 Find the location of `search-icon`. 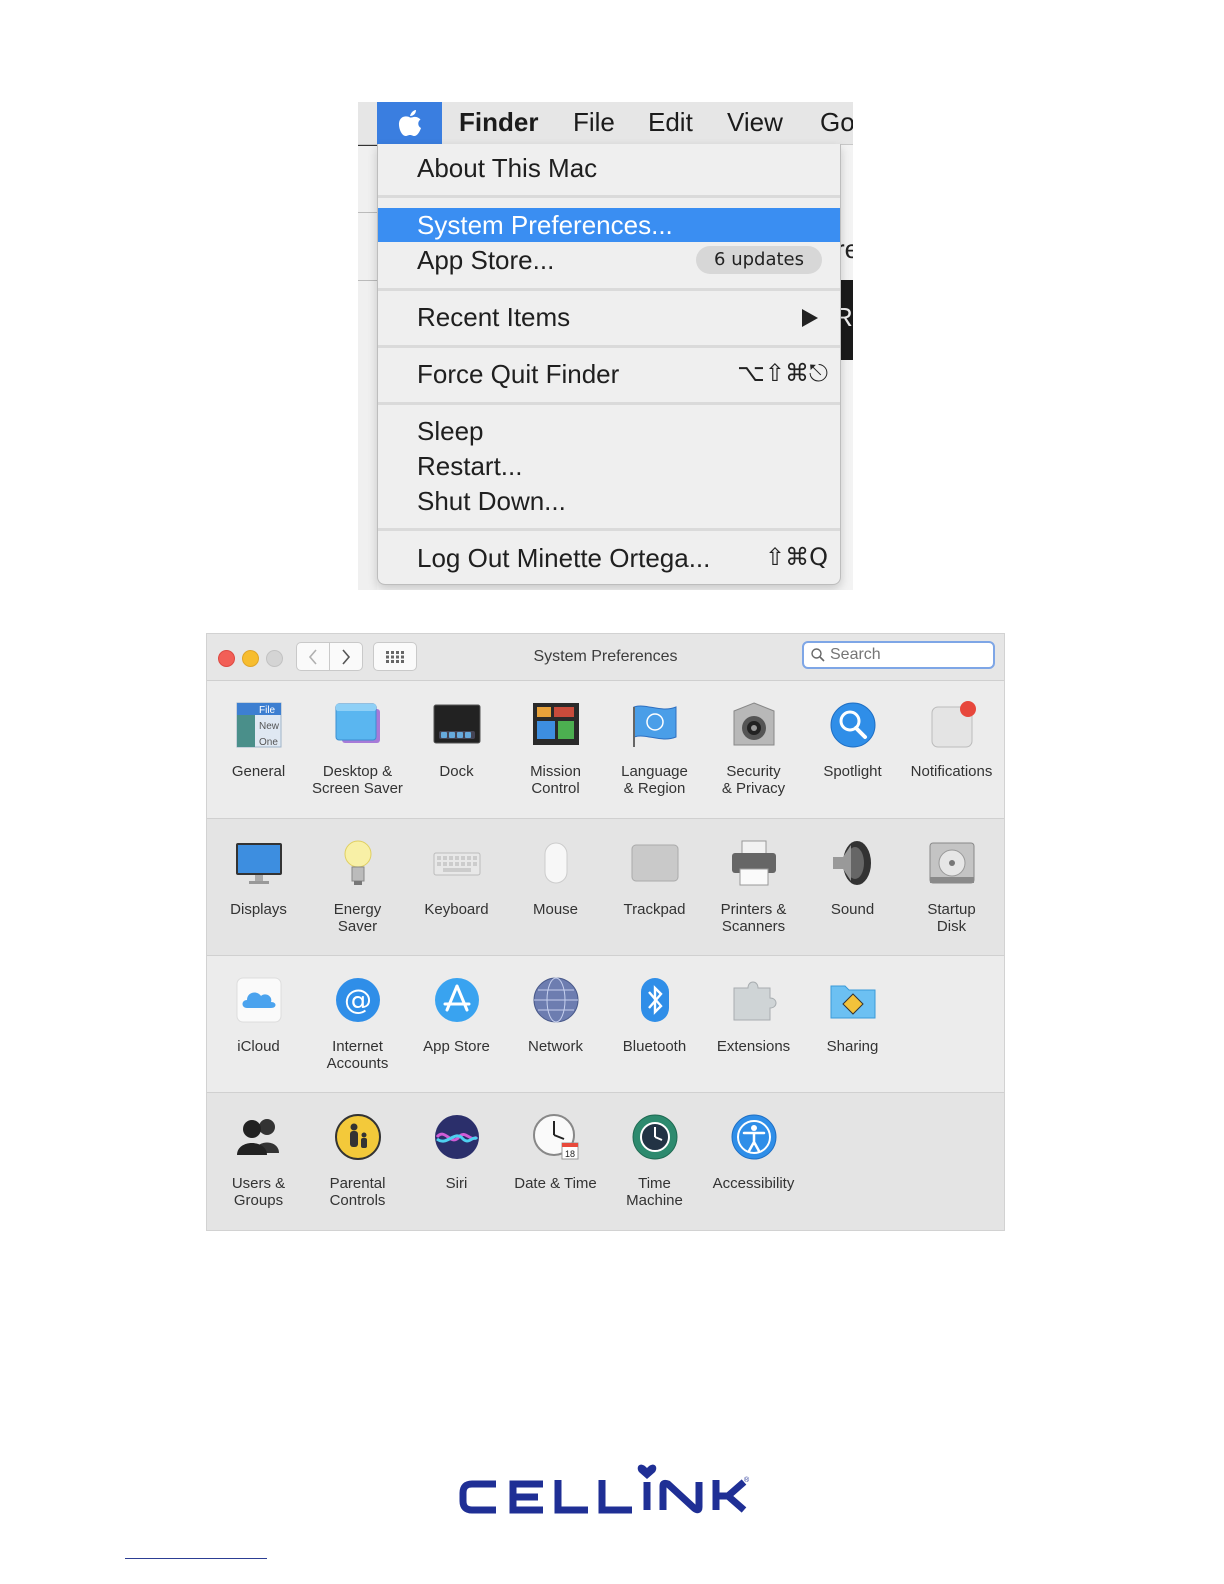

search-icon is located at coordinates (818, 655).